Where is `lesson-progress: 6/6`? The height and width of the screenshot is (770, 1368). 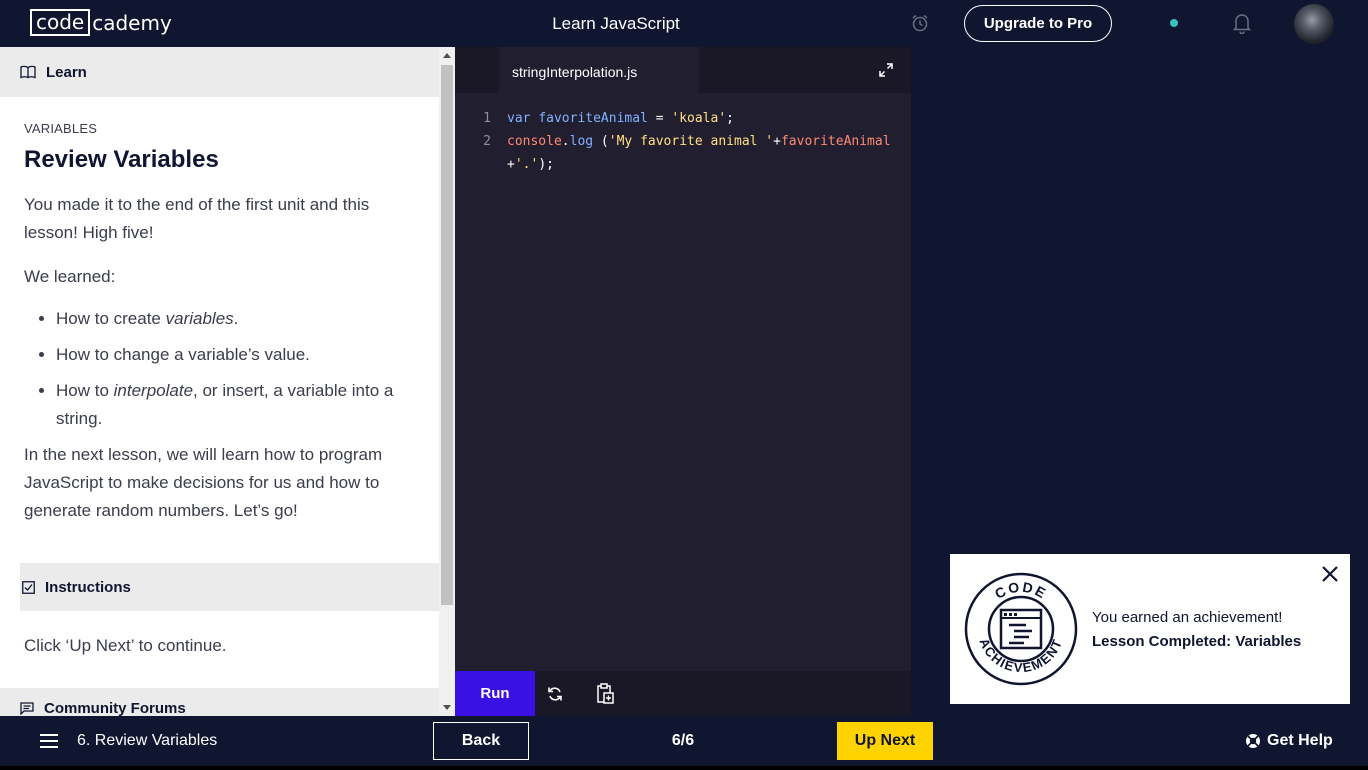
lesson-progress: 6/6 is located at coordinates (683, 740).